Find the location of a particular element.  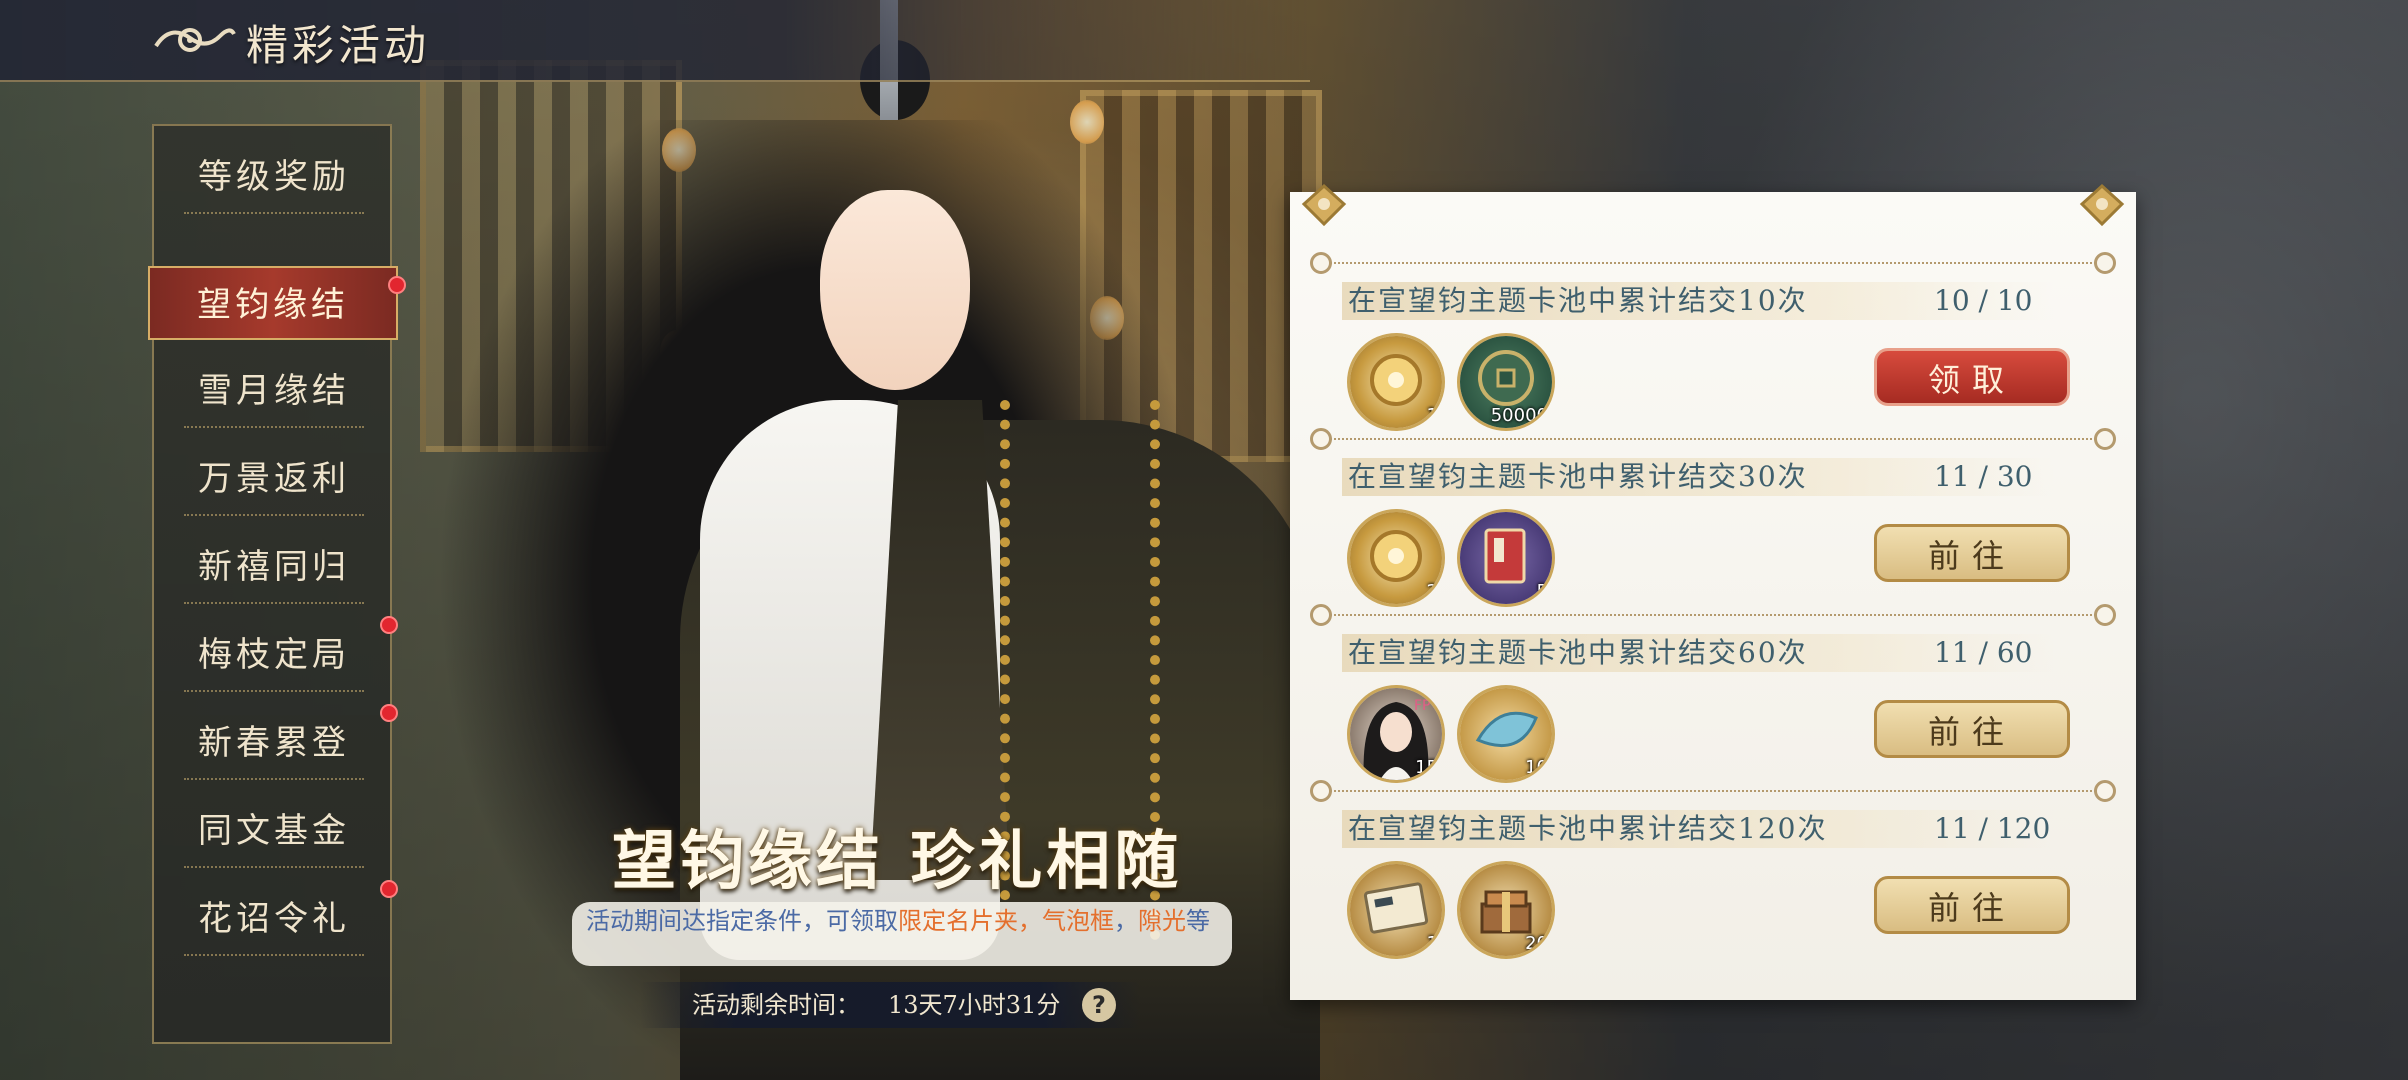

sidebar-item-wanjing: 万景返利 is located at coordinates (274, 479).